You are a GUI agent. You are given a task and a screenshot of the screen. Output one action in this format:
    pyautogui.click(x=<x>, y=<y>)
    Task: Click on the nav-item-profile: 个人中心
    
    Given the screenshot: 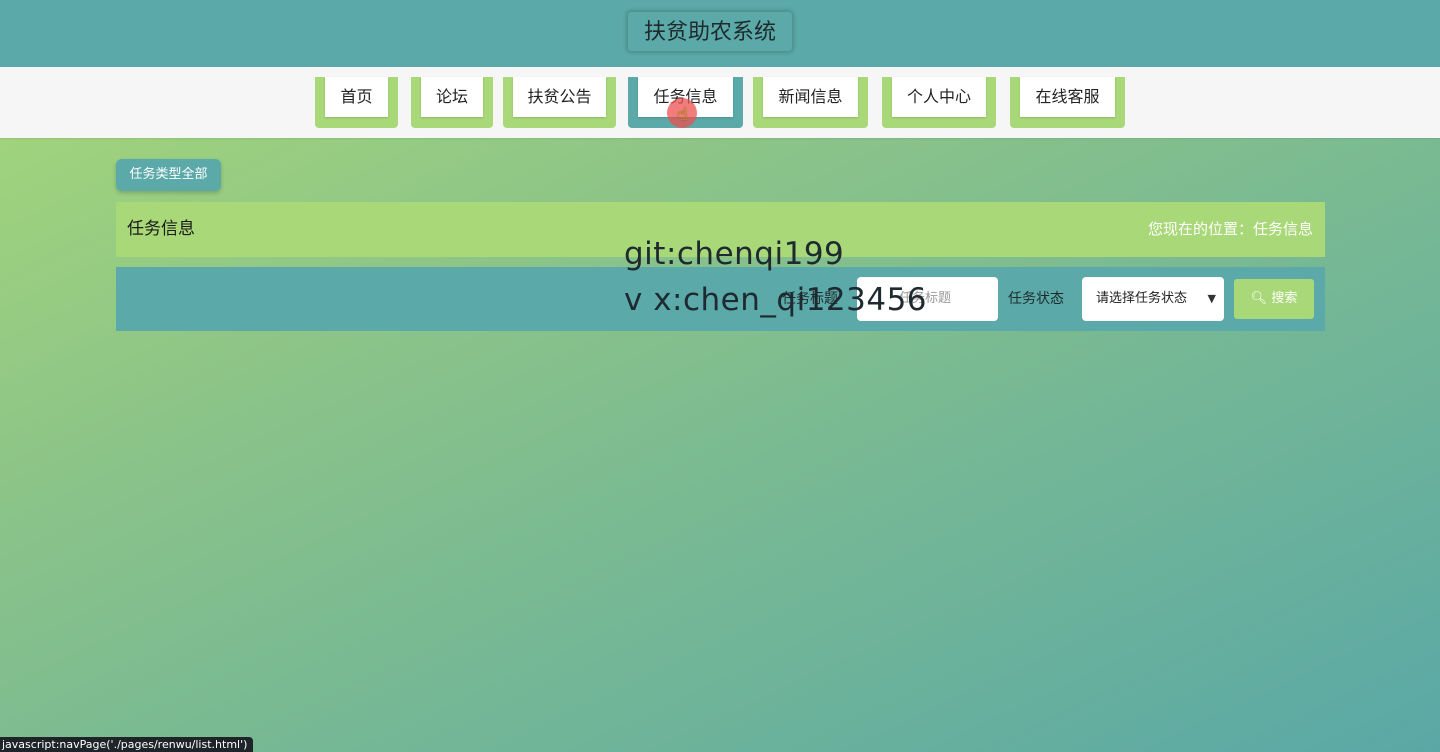 What is the action you would take?
    pyautogui.click(x=939, y=102)
    